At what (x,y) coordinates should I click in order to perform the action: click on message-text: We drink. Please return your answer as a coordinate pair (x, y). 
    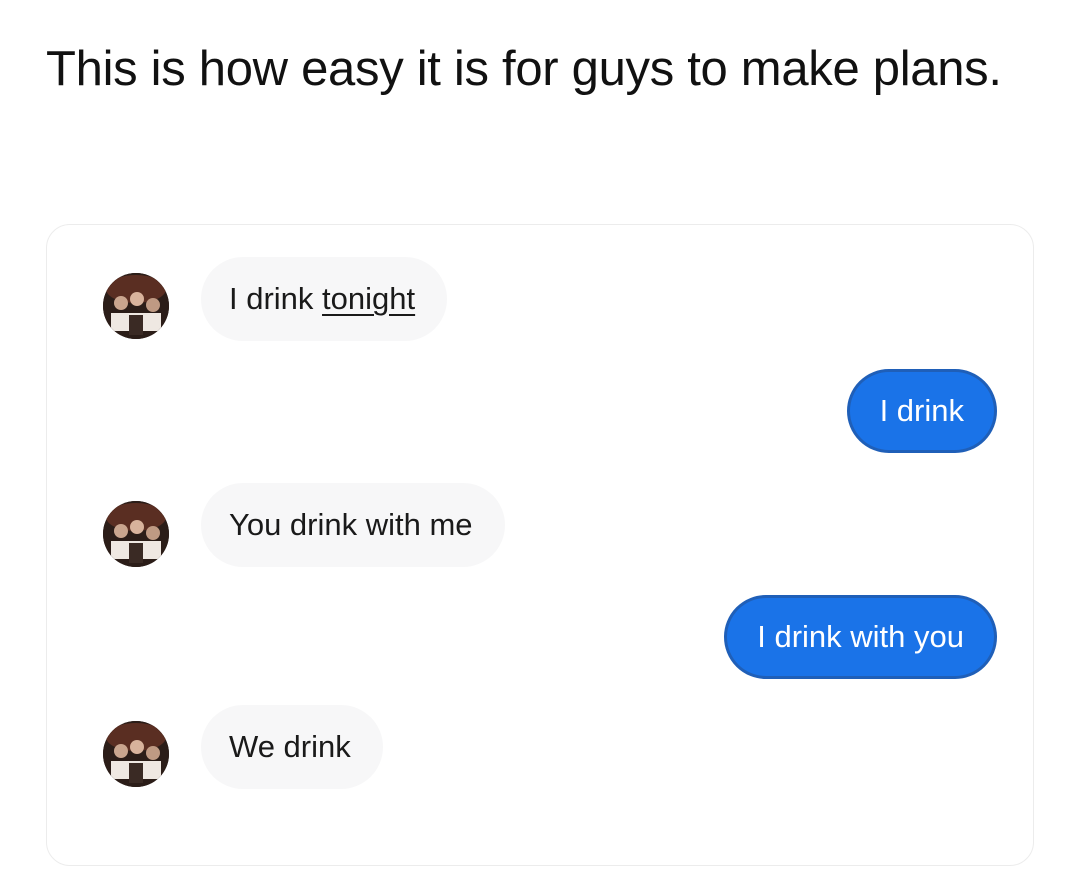
    Looking at the image, I should click on (290, 746).